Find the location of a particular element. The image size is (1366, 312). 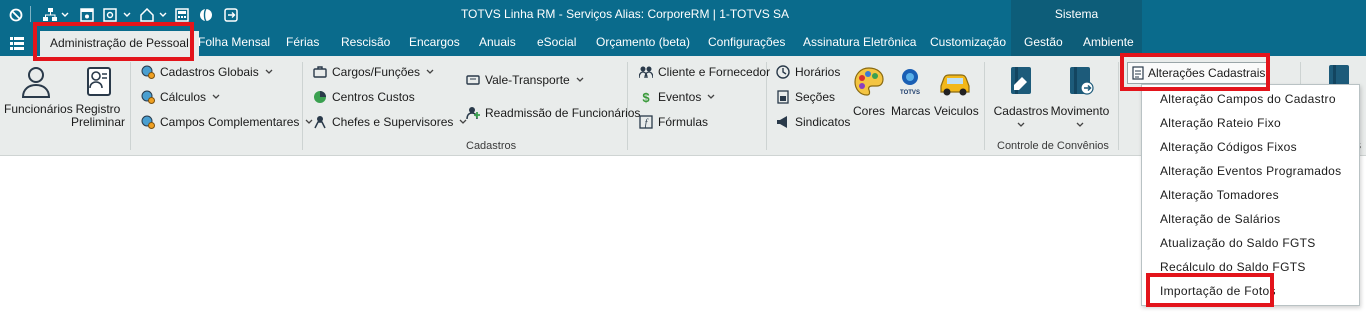

cargos-funcoes-button: Cargos/Funções is located at coordinates (373, 72).